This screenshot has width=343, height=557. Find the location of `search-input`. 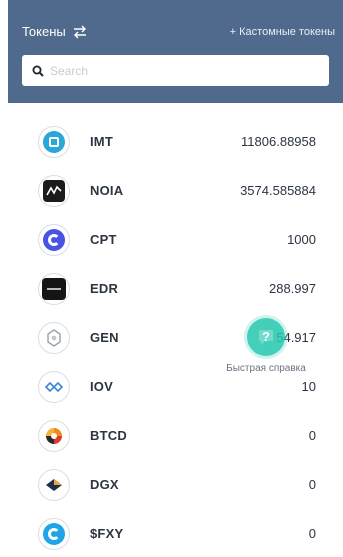

search-input is located at coordinates (175, 70).